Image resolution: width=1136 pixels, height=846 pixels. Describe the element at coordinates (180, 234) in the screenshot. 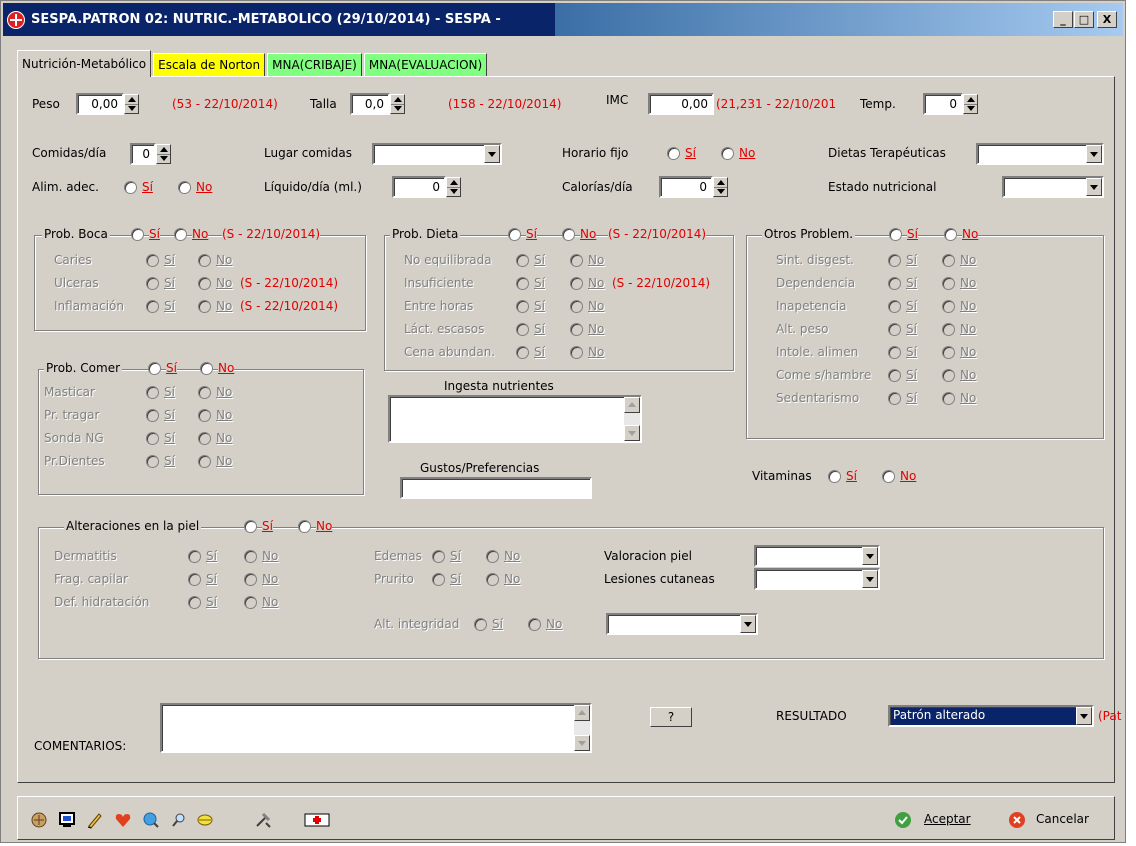

I see `boca-no-radio` at that location.